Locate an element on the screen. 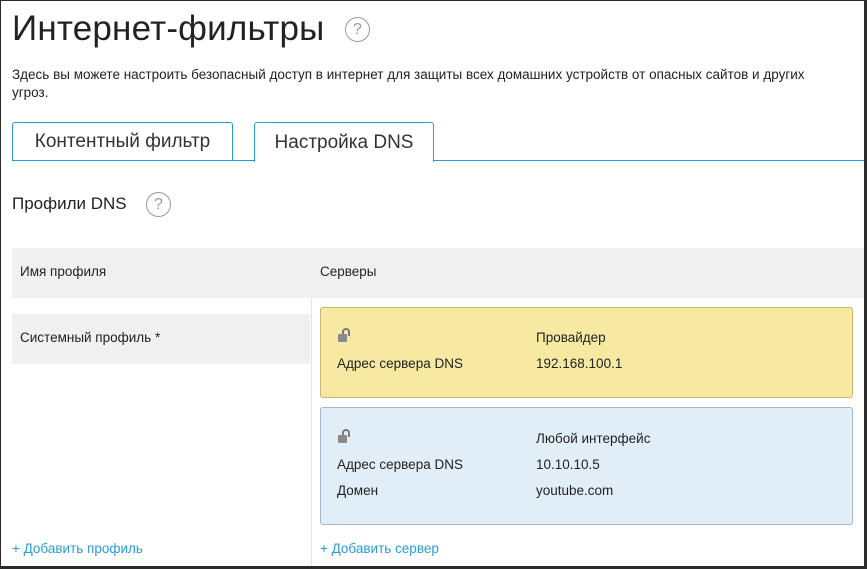 The image size is (867, 569). profile-row: Системный профиль * is located at coordinates (161, 339).